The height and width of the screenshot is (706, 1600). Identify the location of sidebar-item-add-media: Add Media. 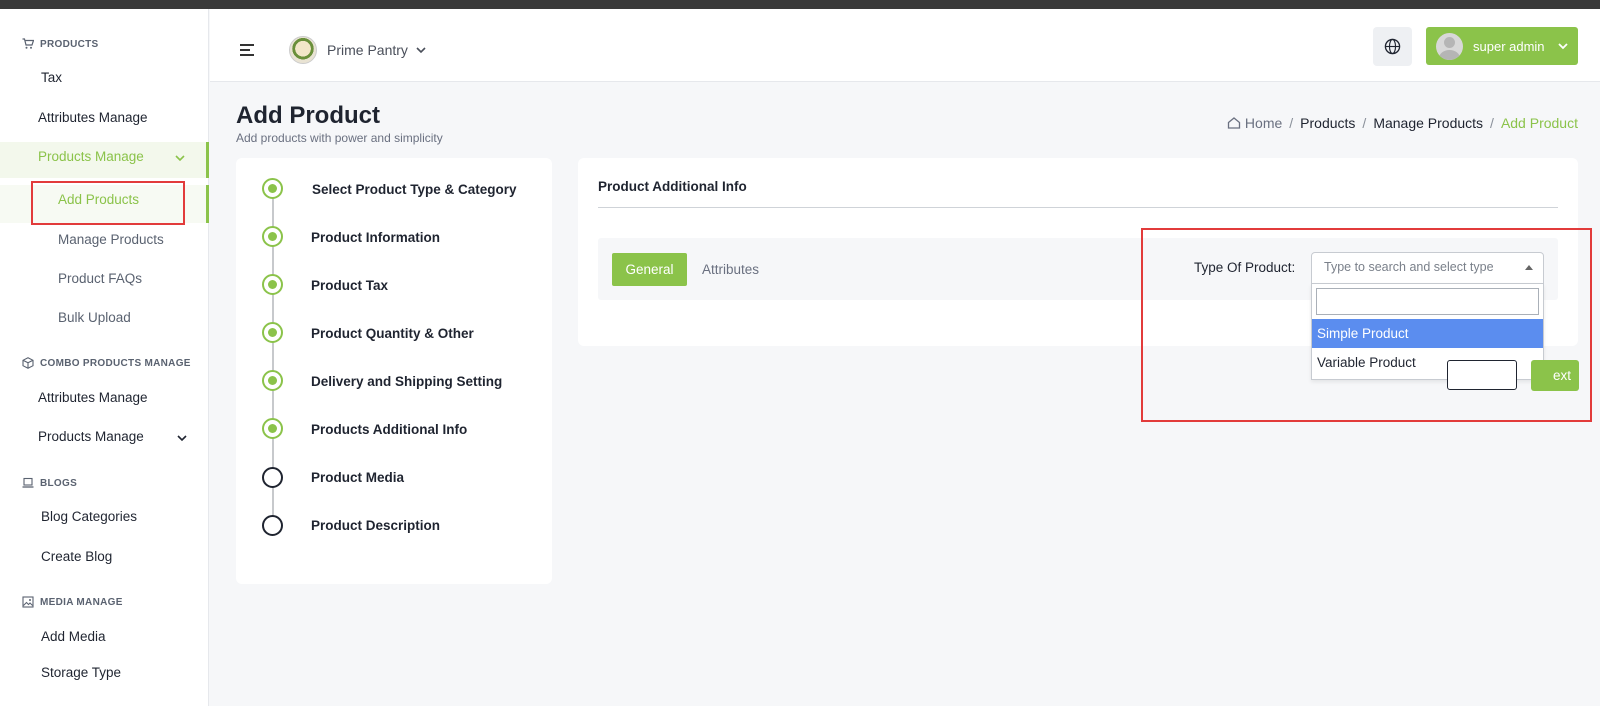
(73, 636).